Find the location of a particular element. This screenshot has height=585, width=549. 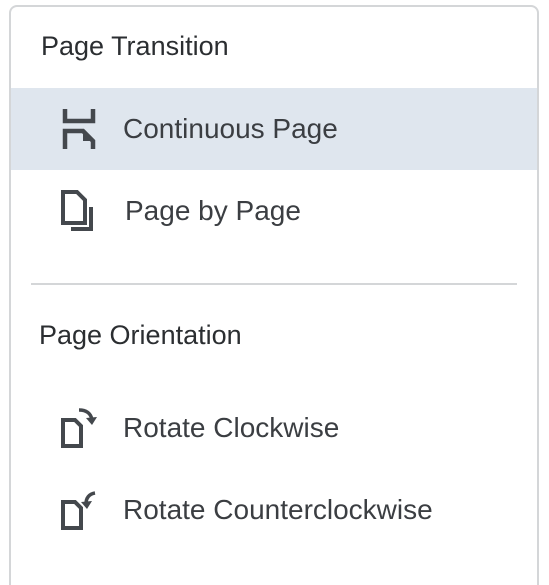

menu-item-page-by-page: Page by Page is located at coordinates (274, 211).